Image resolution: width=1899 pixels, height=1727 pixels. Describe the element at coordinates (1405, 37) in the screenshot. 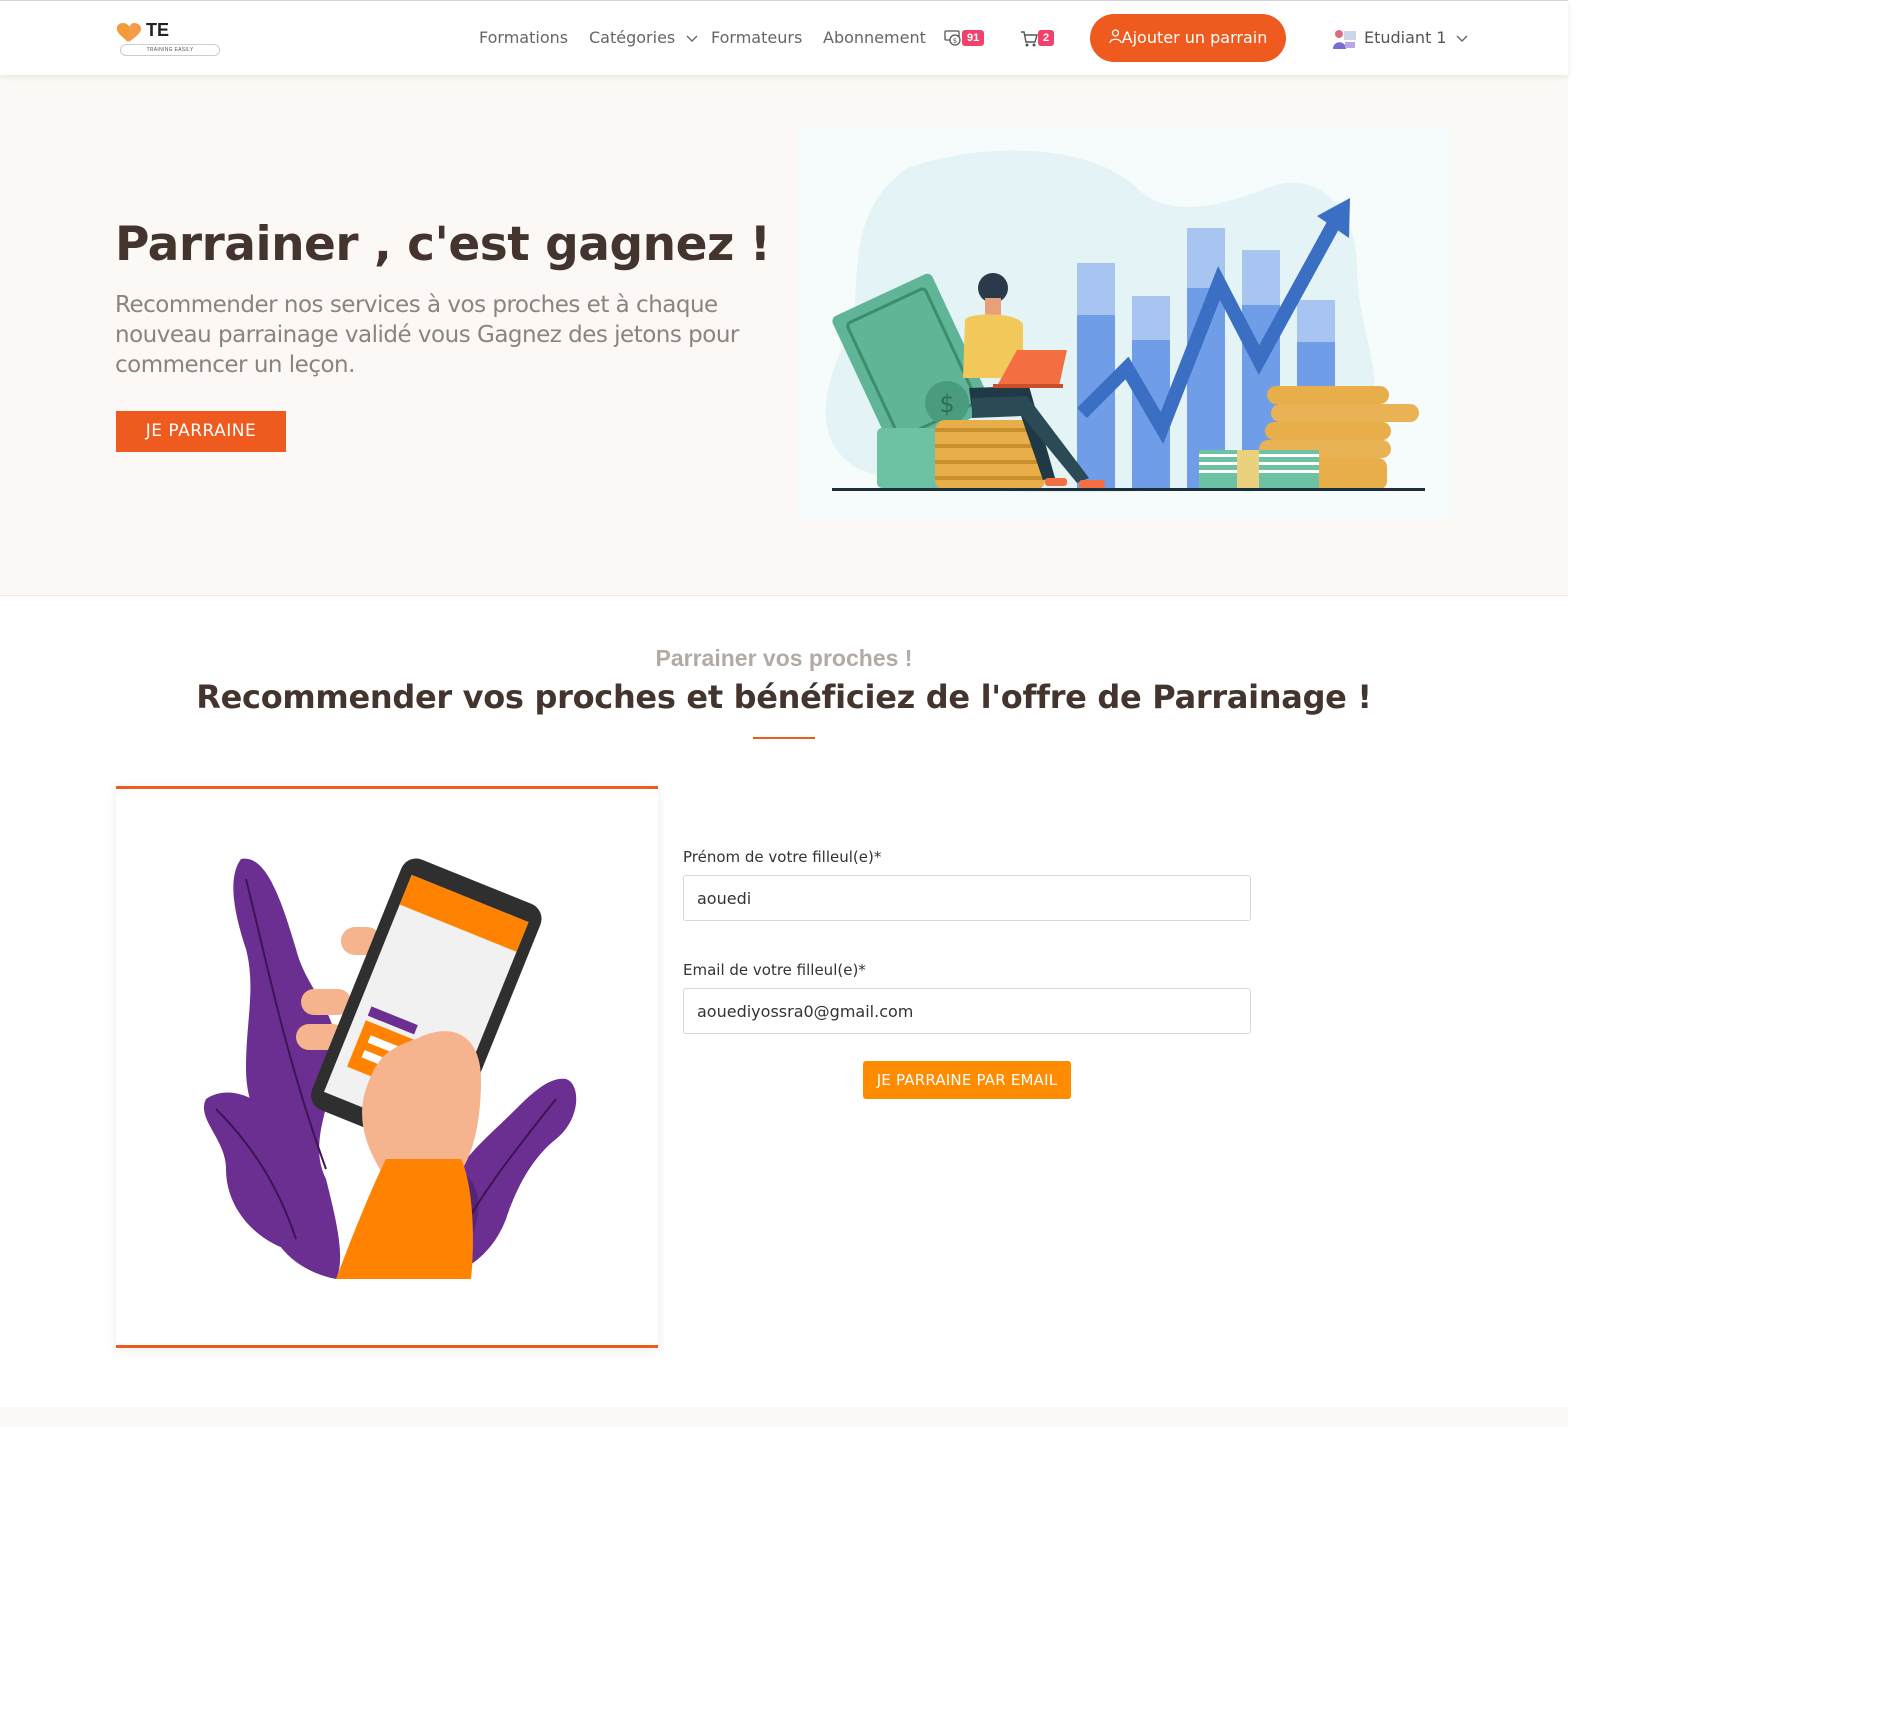

I see `user-name-text: Etudiant 1` at that location.